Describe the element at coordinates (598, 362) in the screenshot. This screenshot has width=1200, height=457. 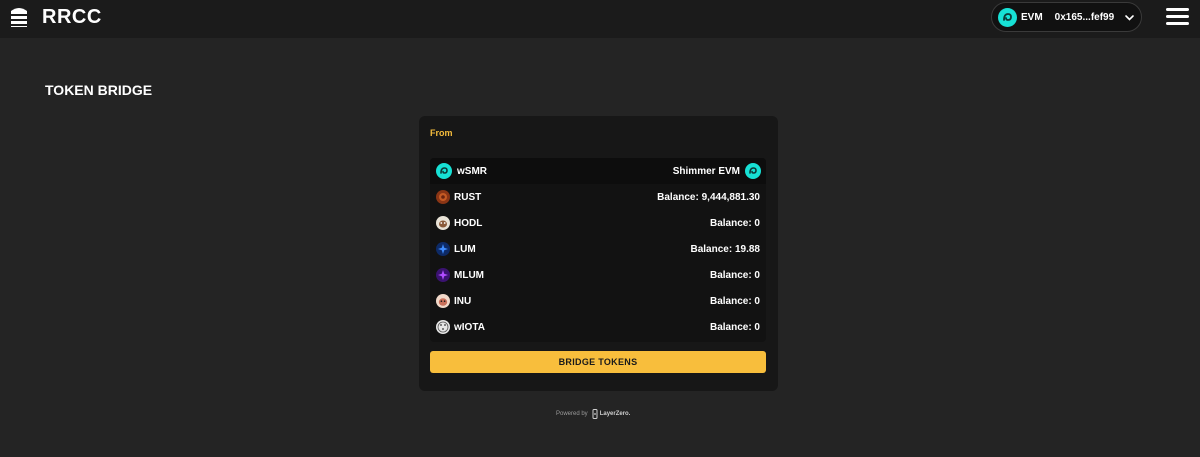
I see `bridge-tokens-button: BRIDGE TOKENS` at that location.